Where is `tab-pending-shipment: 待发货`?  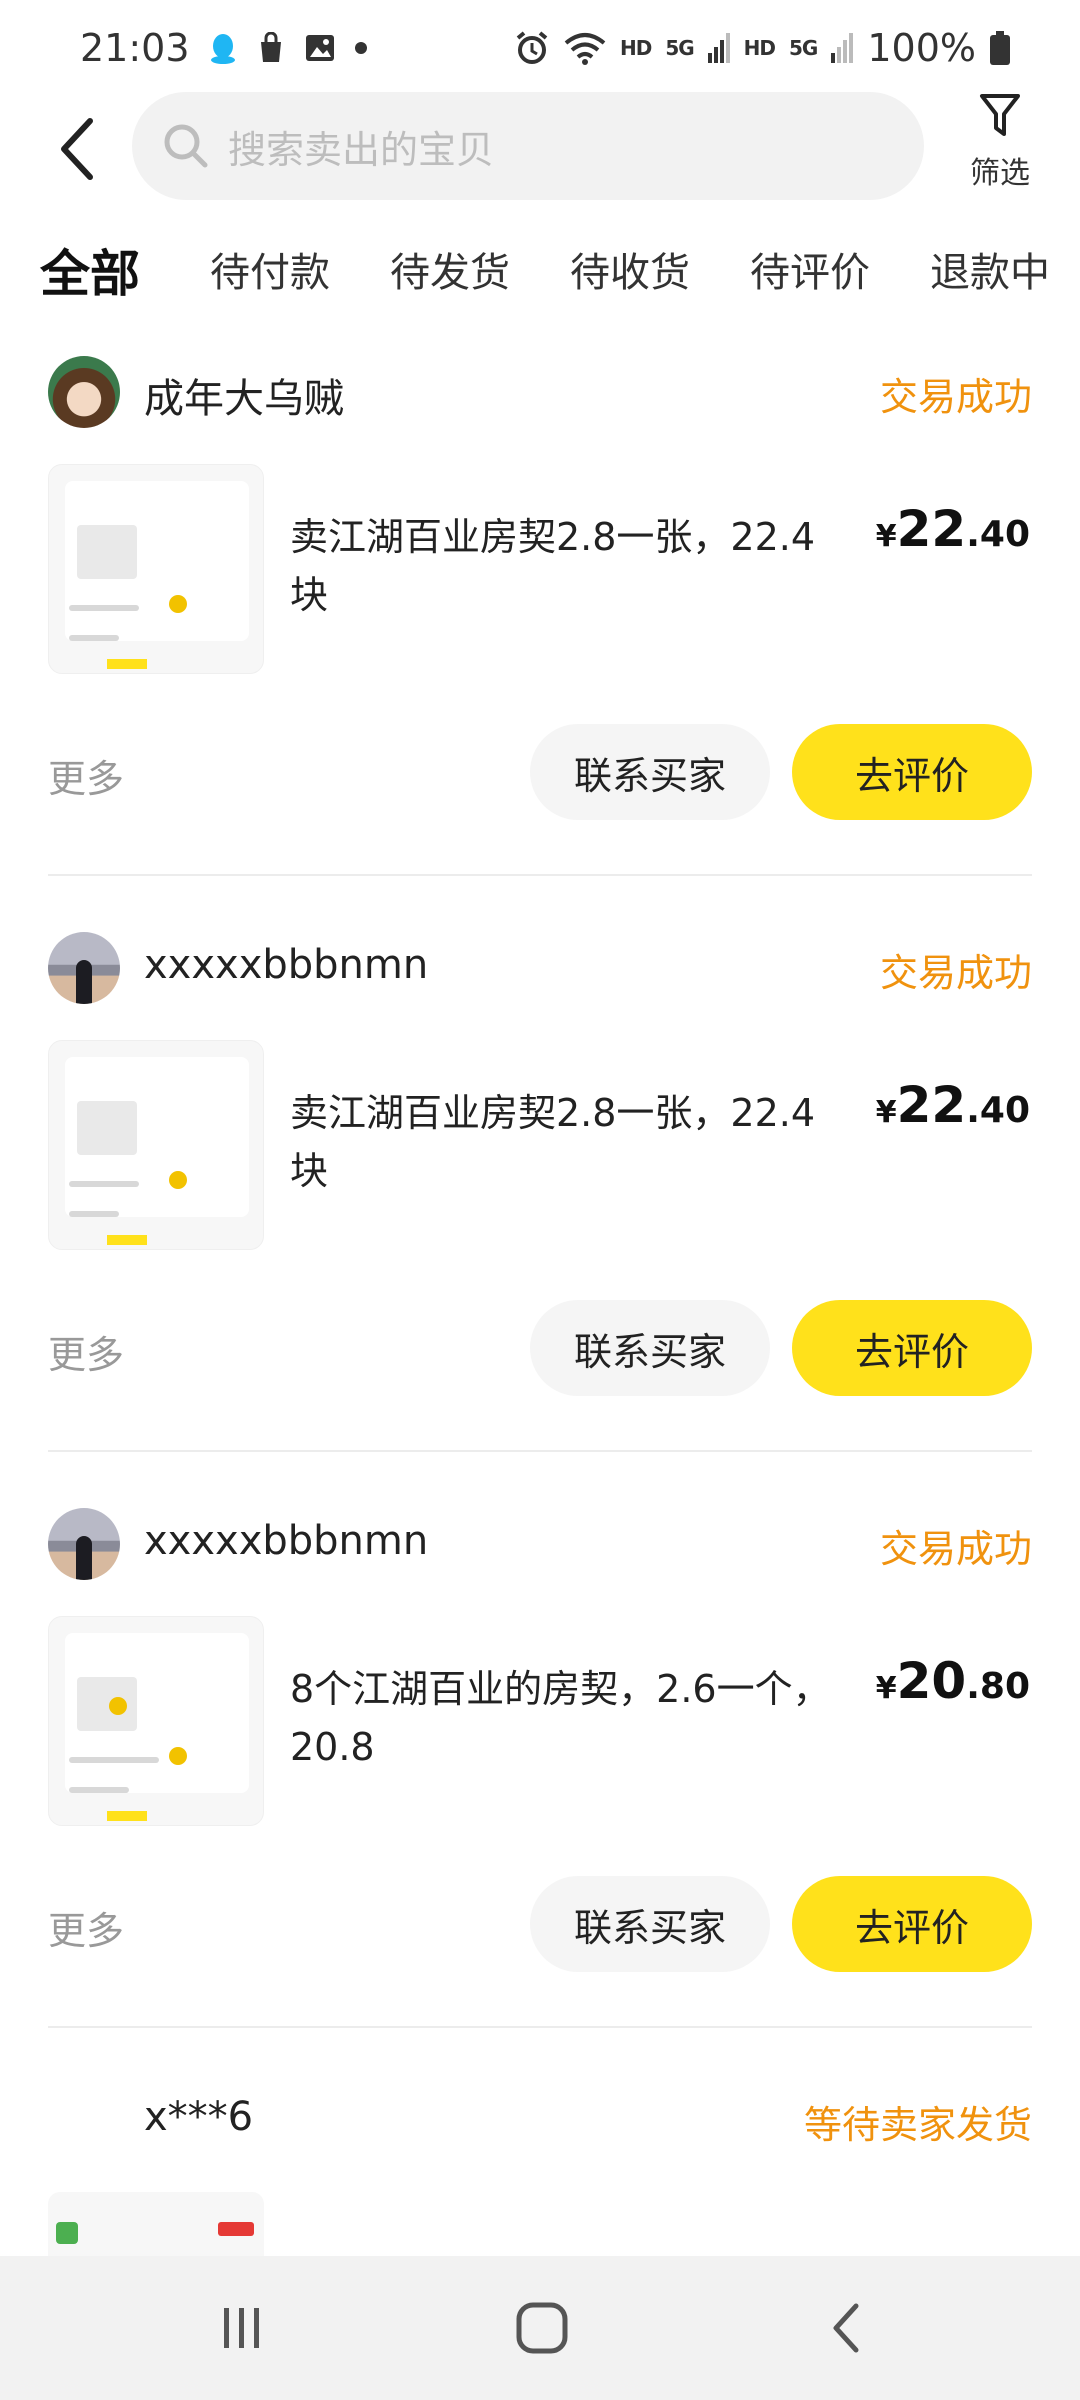
tab-pending-shipment: 待发货 is located at coordinates (450, 269).